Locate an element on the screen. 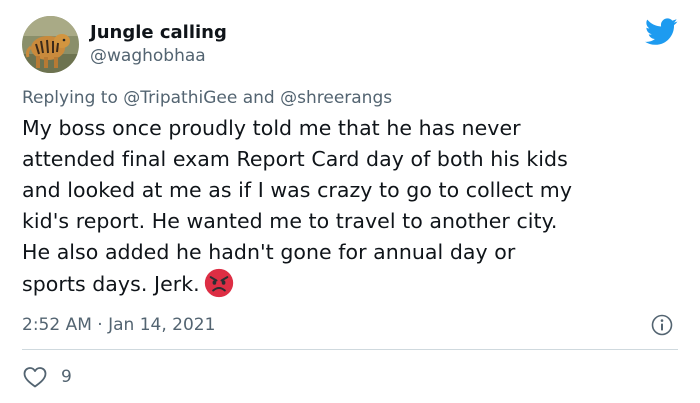 The width and height of the screenshot is (700, 403). info-icon is located at coordinates (662, 325).